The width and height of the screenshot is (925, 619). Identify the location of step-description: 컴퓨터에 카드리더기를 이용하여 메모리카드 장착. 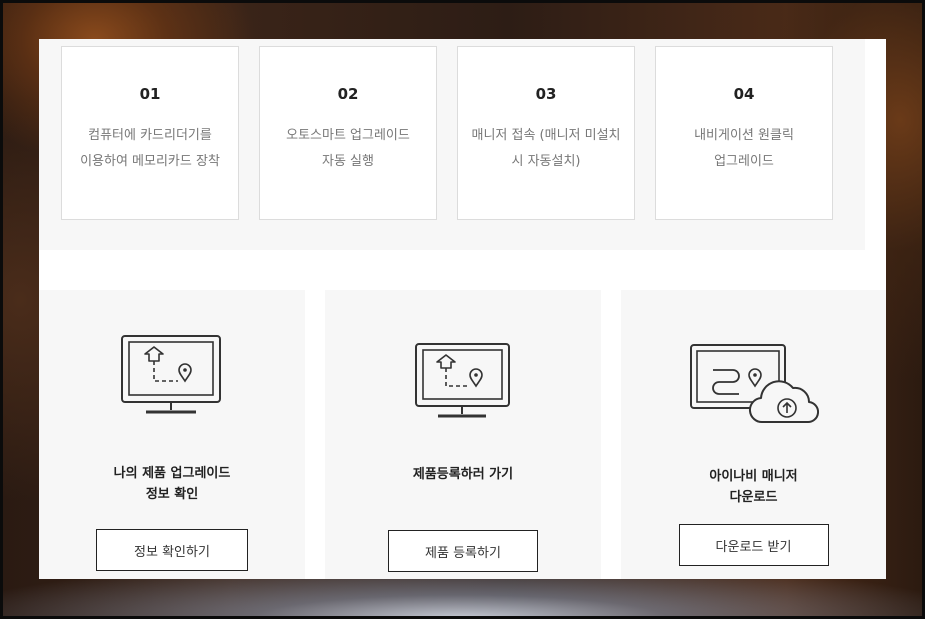
(150, 148).